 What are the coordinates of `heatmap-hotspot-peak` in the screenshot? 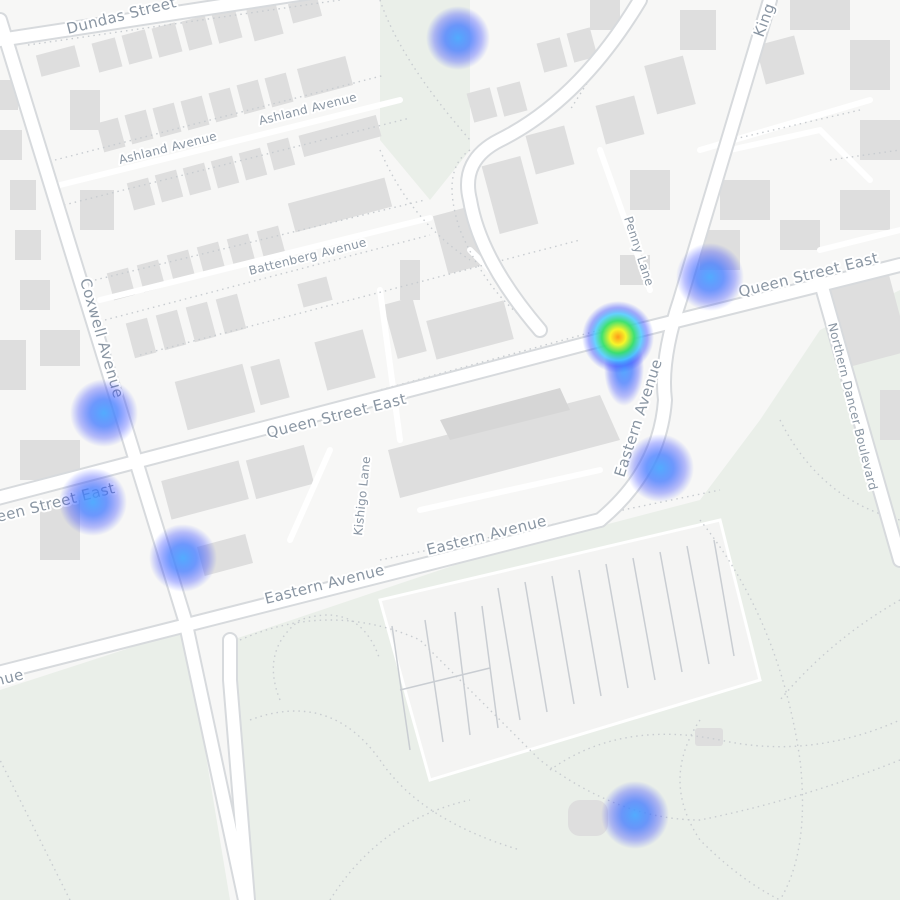 It's located at (618, 337).